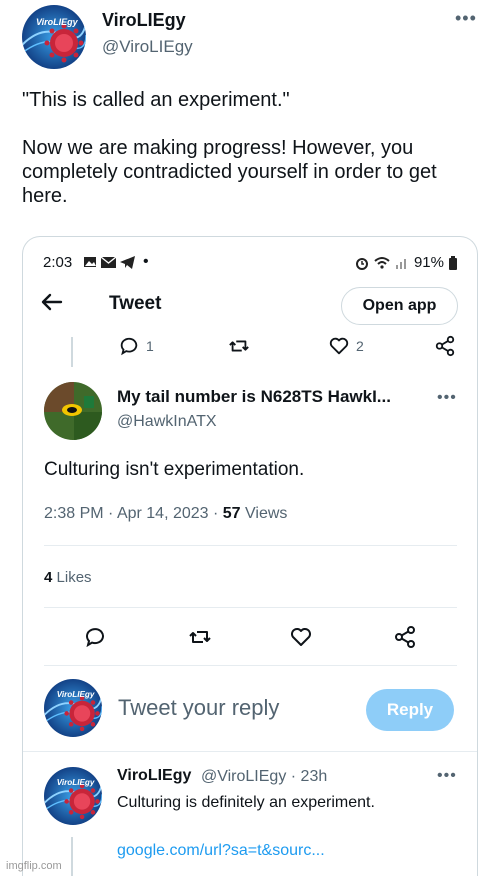 The height and width of the screenshot is (876, 500). I want to click on main-tweet-text: Culturing isn't experimentation., so click(174, 469).